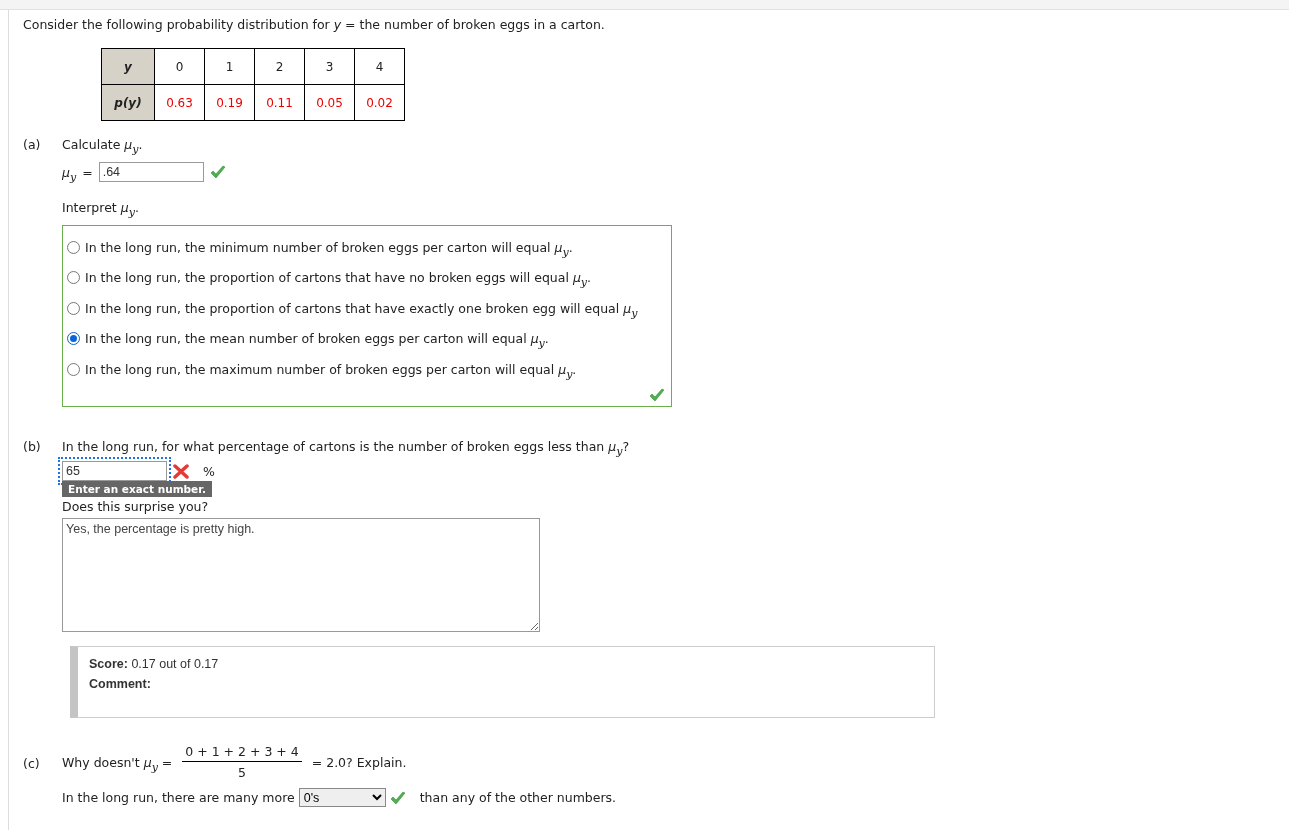 The image size is (1289, 831). What do you see at coordinates (87, 172) in the screenshot?
I see `equals-sign: =` at bounding box center [87, 172].